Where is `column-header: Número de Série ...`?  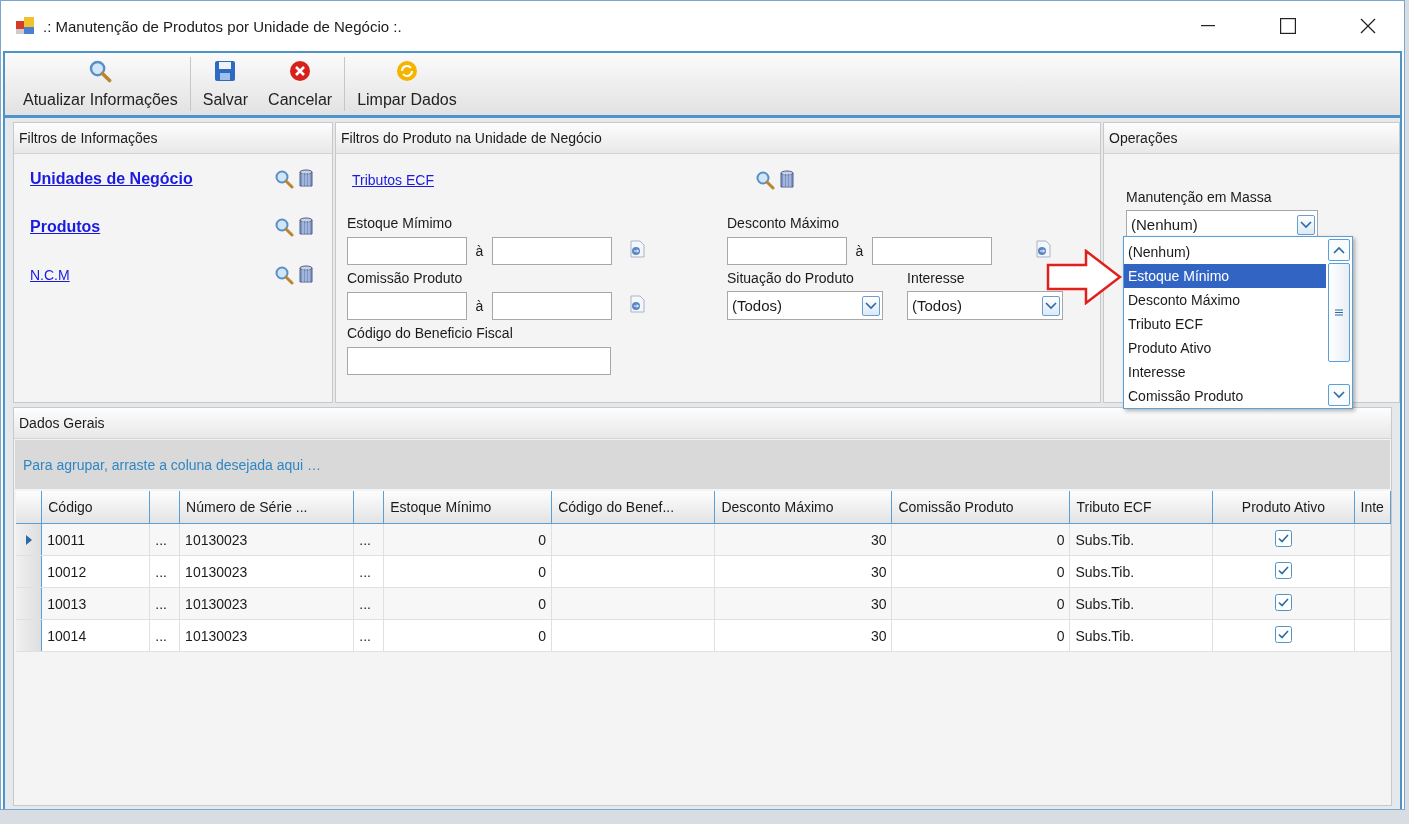
column-header: Número de Série ... is located at coordinates (266, 507).